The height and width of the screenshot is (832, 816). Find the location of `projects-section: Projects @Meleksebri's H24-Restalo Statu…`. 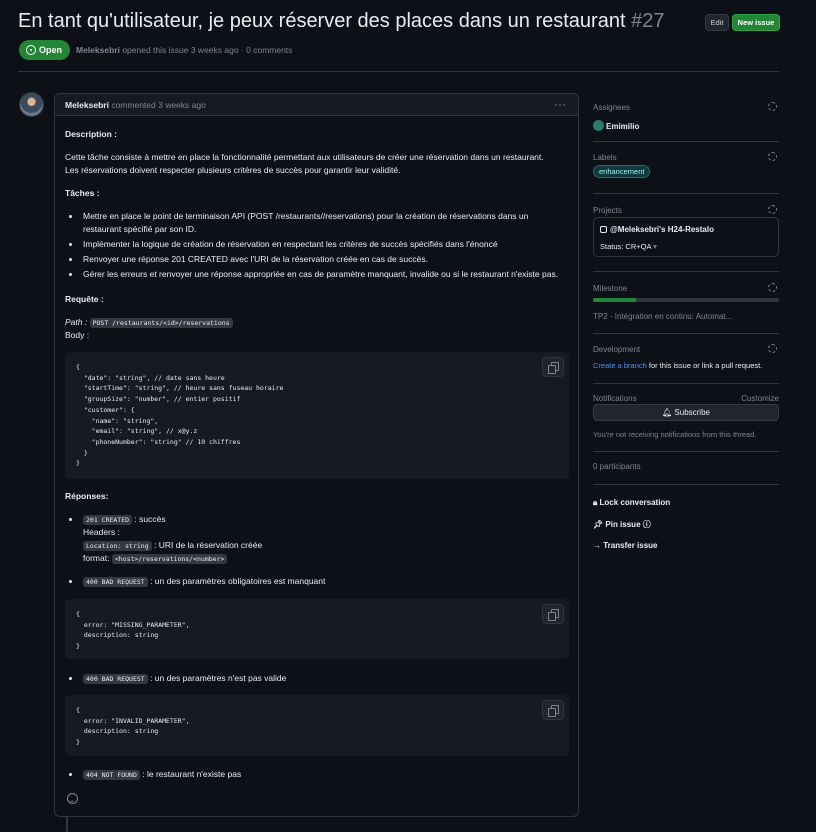

projects-section: Projects @Meleksebri's H24-Restalo Statu… is located at coordinates (686, 234).